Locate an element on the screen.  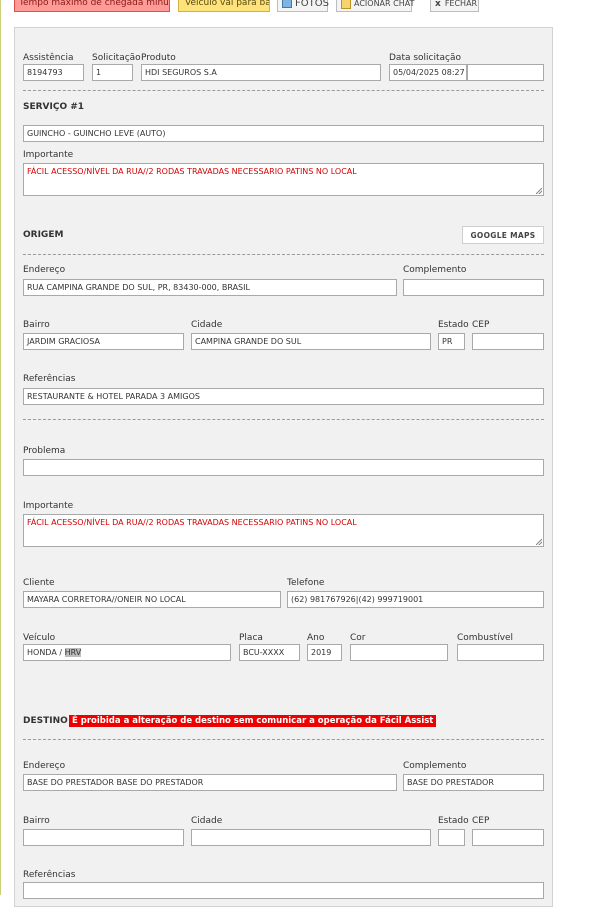
hora-field is located at coordinates (505, 72).